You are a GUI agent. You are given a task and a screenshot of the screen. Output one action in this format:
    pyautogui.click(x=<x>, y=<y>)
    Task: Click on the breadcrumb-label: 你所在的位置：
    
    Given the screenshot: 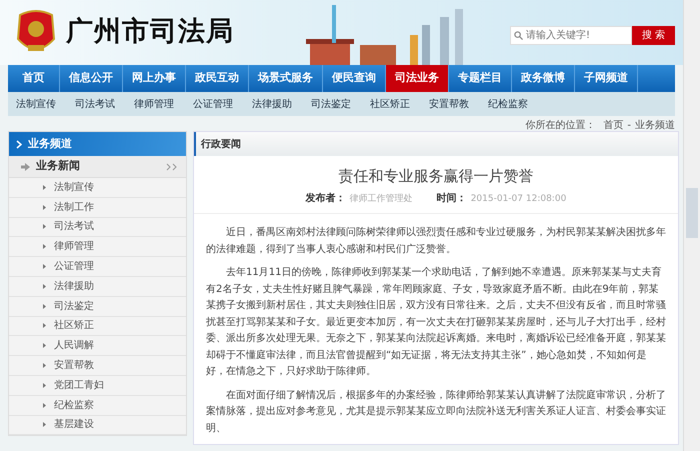 What is the action you would take?
    pyautogui.click(x=560, y=125)
    